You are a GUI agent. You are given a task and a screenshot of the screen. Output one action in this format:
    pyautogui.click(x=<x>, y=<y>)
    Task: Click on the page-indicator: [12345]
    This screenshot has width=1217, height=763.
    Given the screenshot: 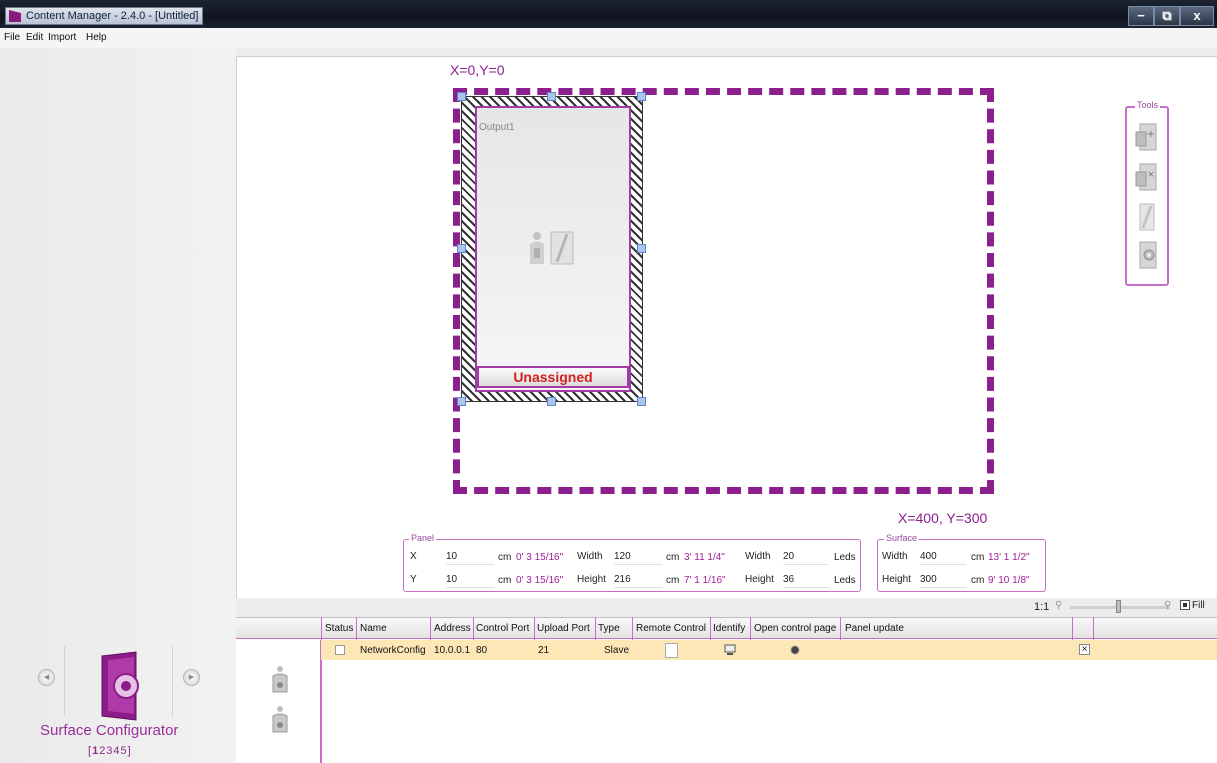 What is the action you would take?
    pyautogui.click(x=110, y=751)
    